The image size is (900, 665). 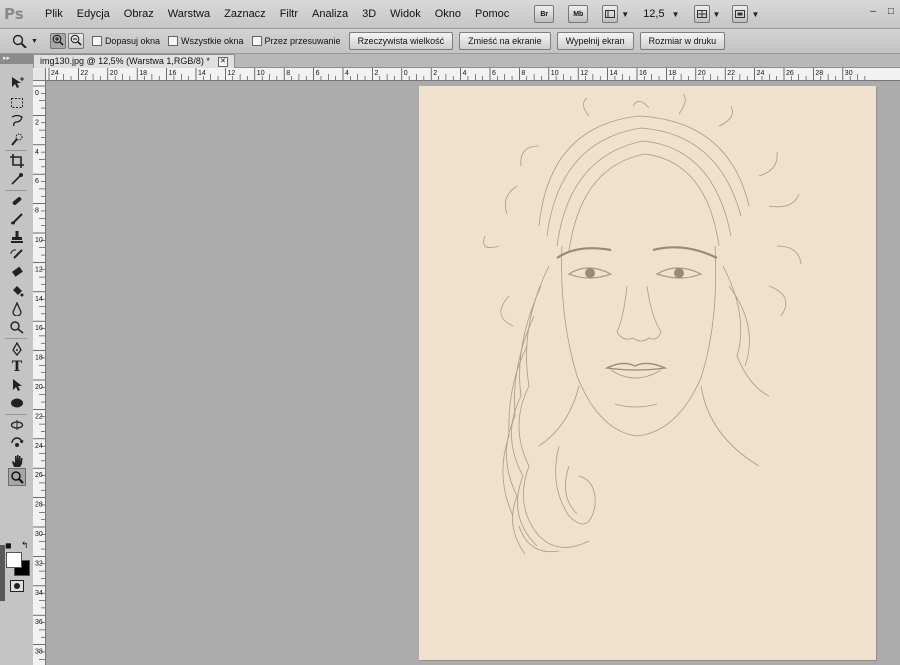 What do you see at coordinates (93, 14) in the screenshot?
I see `menu-edycja: Edycja` at bounding box center [93, 14].